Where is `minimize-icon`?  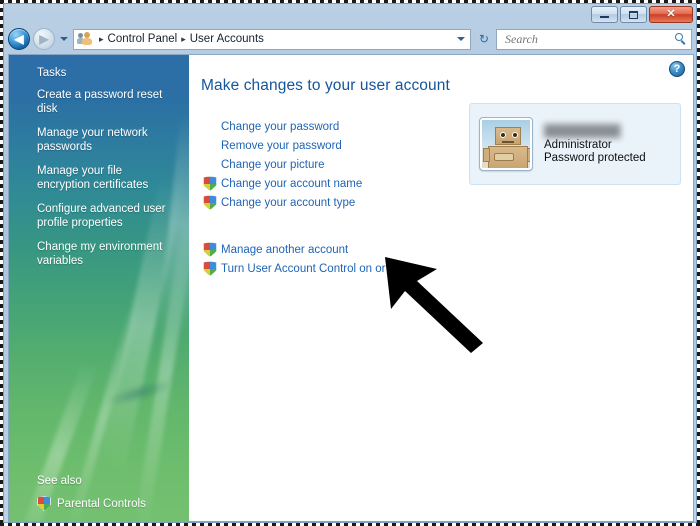
minimize-icon is located at coordinates (604, 17).